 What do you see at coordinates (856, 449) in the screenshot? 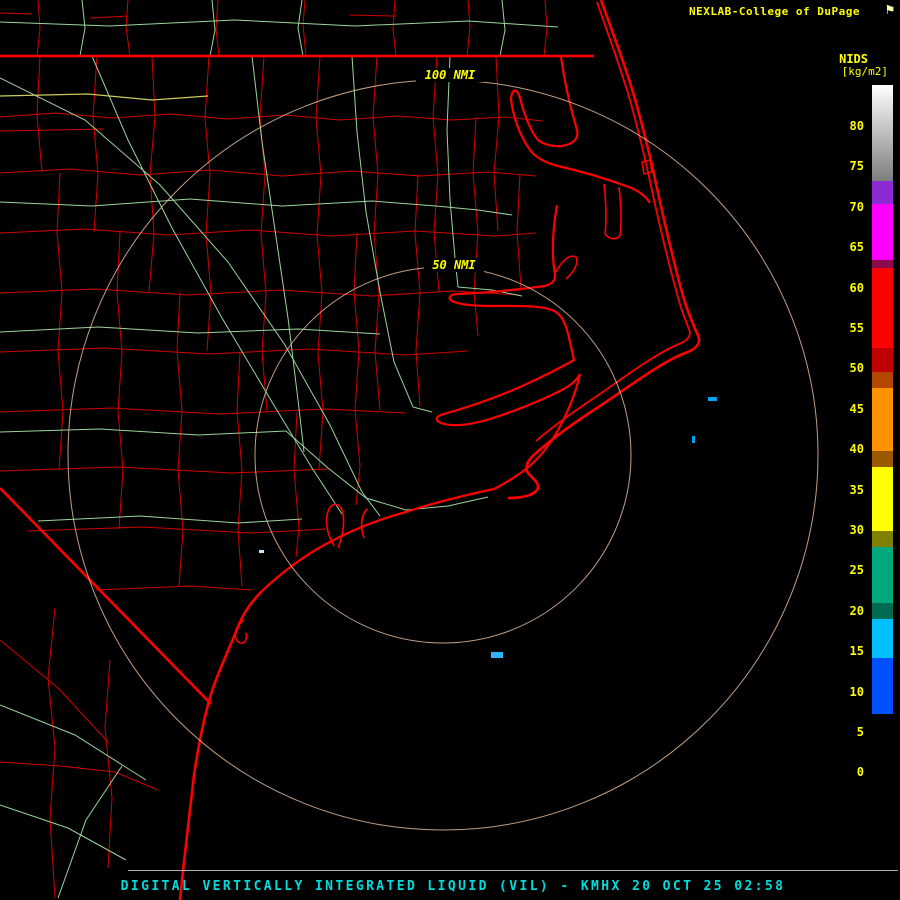
I see `colorbar-tick-label: 40` at bounding box center [856, 449].